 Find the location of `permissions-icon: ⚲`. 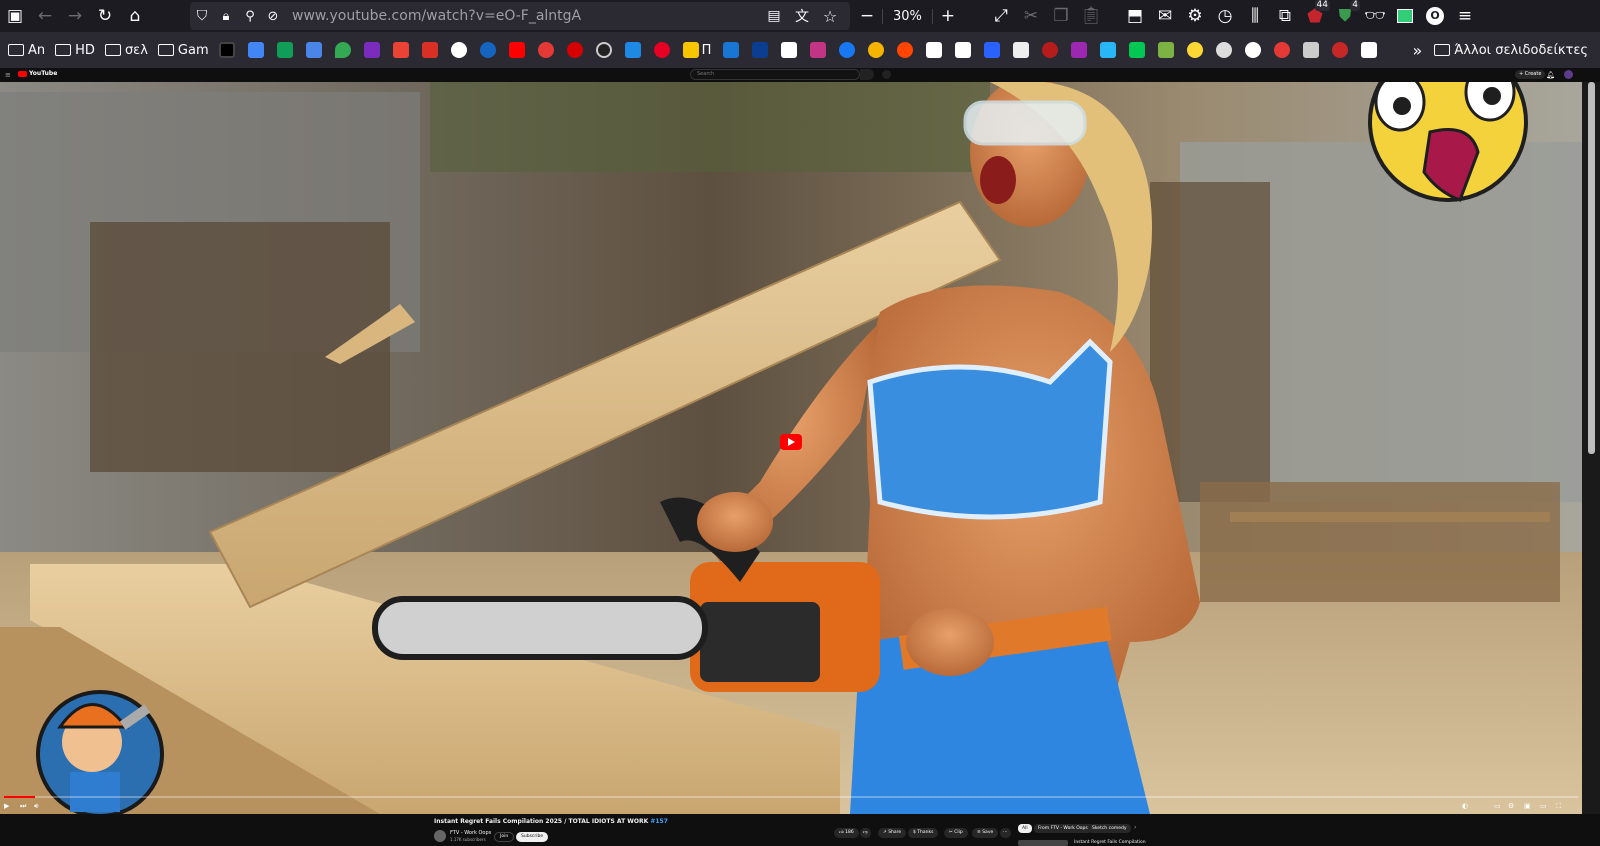

permissions-icon: ⚲ is located at coordinates (250, 16).